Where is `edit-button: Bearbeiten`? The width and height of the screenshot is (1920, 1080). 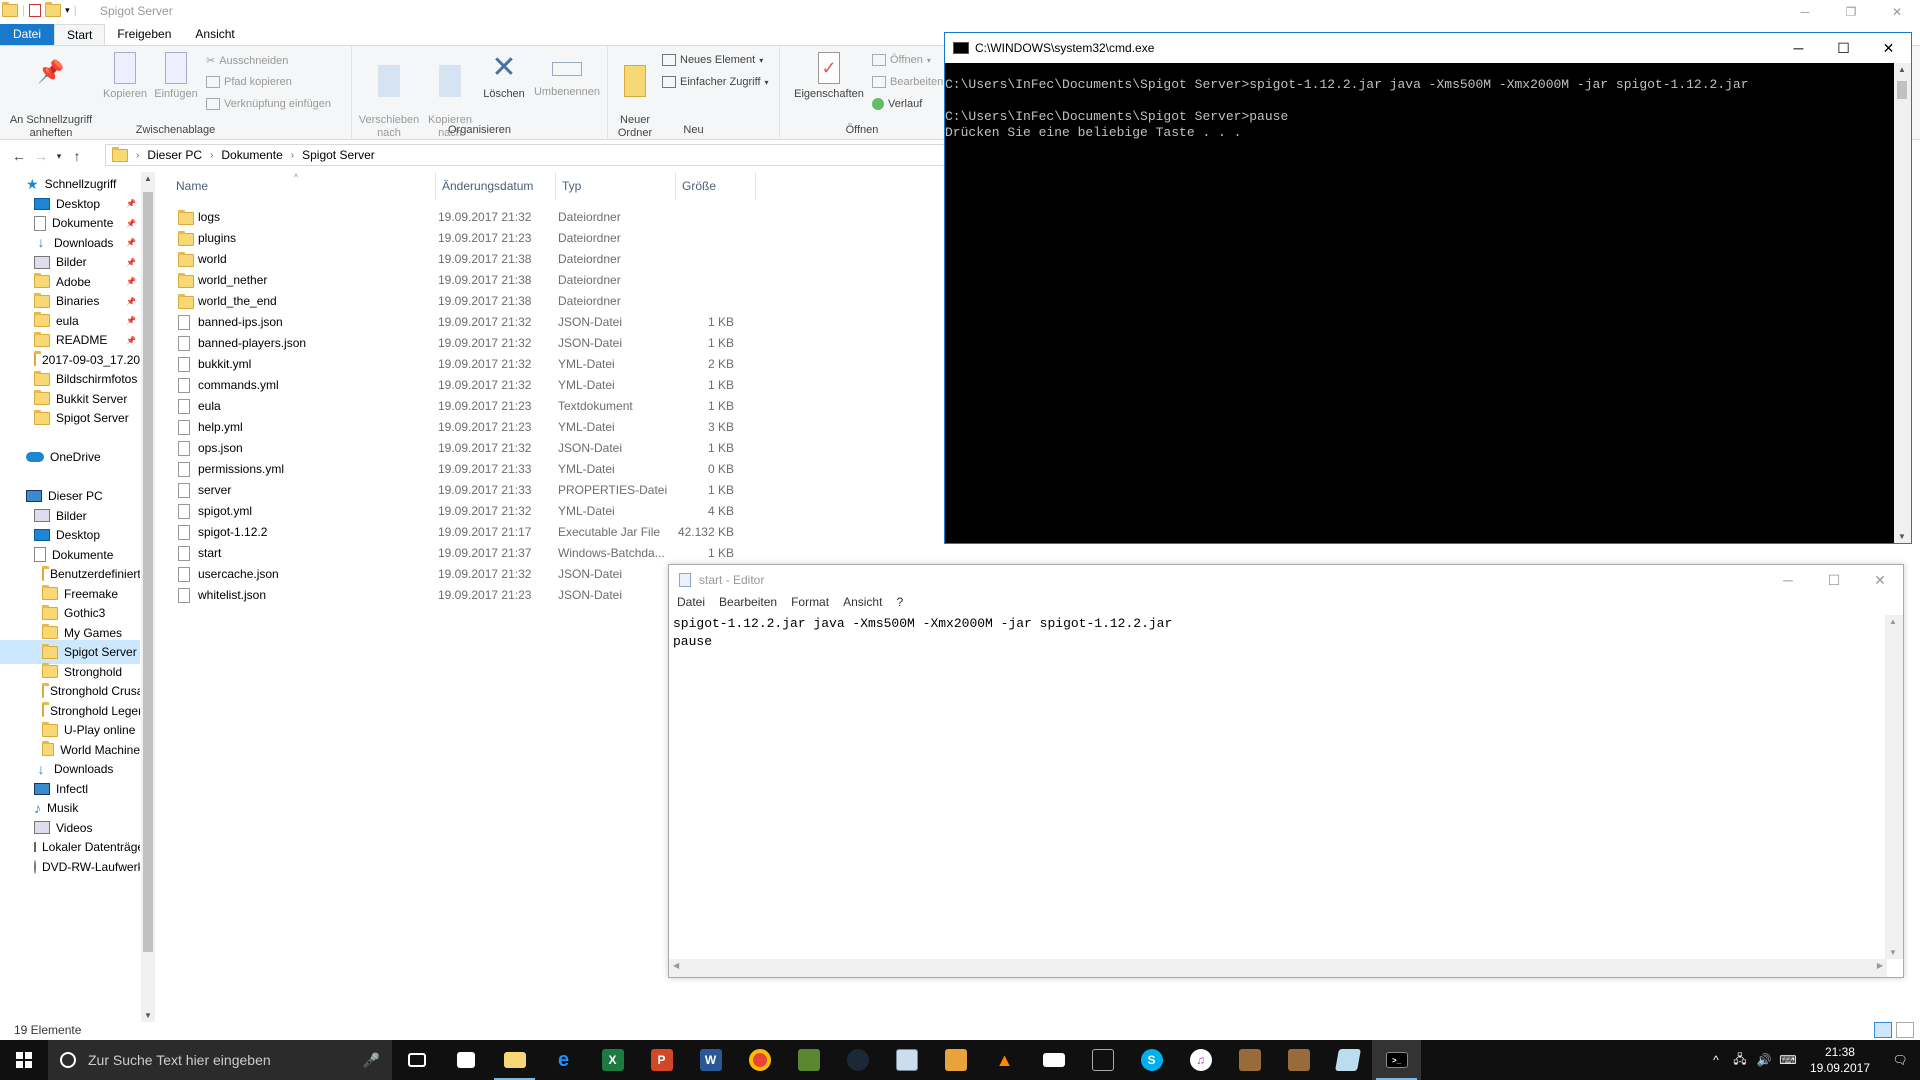
edit-button: Bearbeiten is located at coordinates (907, 82).